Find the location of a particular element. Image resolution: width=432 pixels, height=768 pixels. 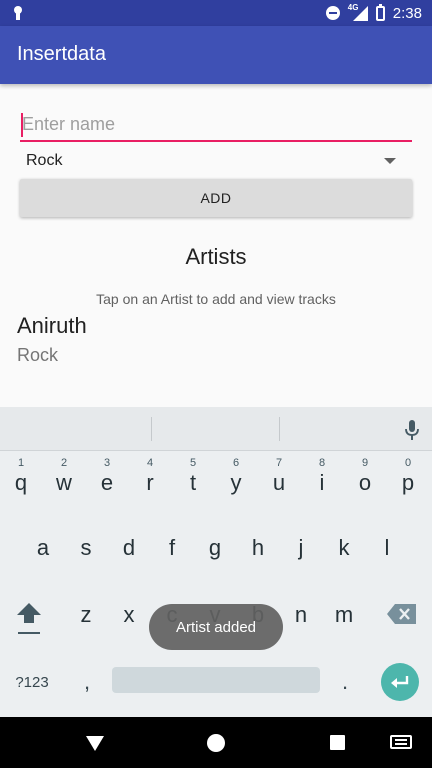

key-k: k is located at coordinates (344, 548).